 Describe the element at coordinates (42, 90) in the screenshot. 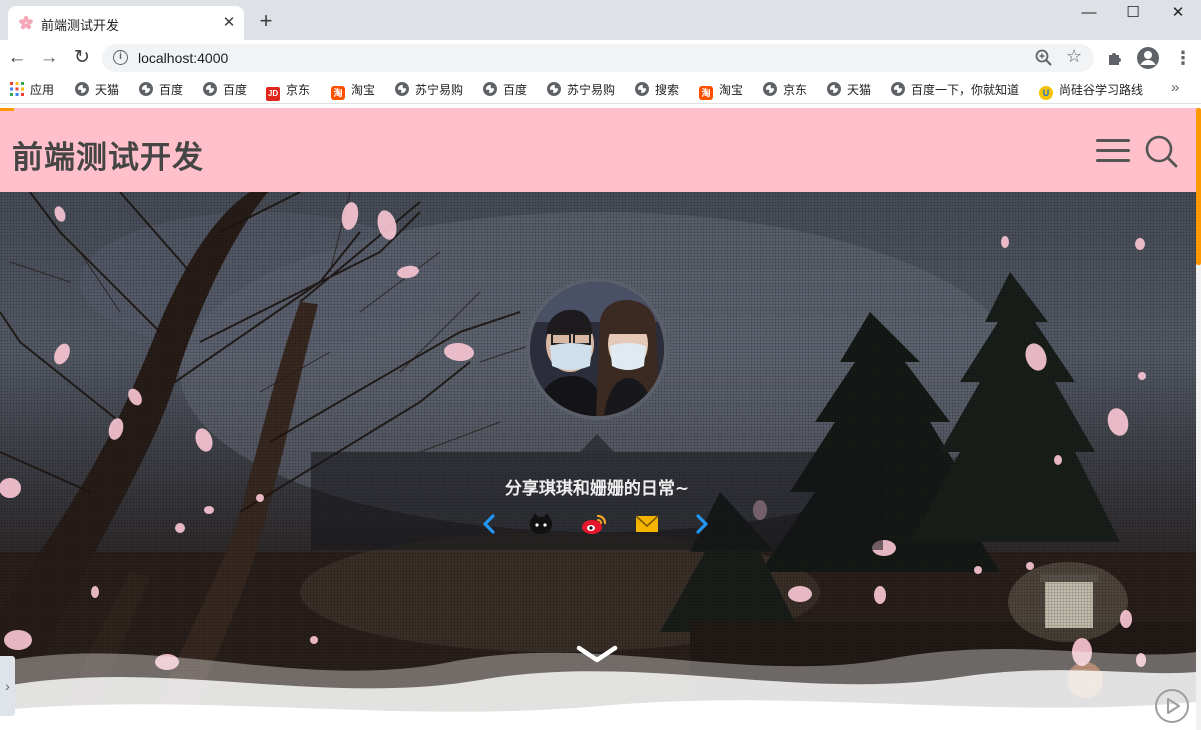

I see `bookmark-label: 应用` at that location.